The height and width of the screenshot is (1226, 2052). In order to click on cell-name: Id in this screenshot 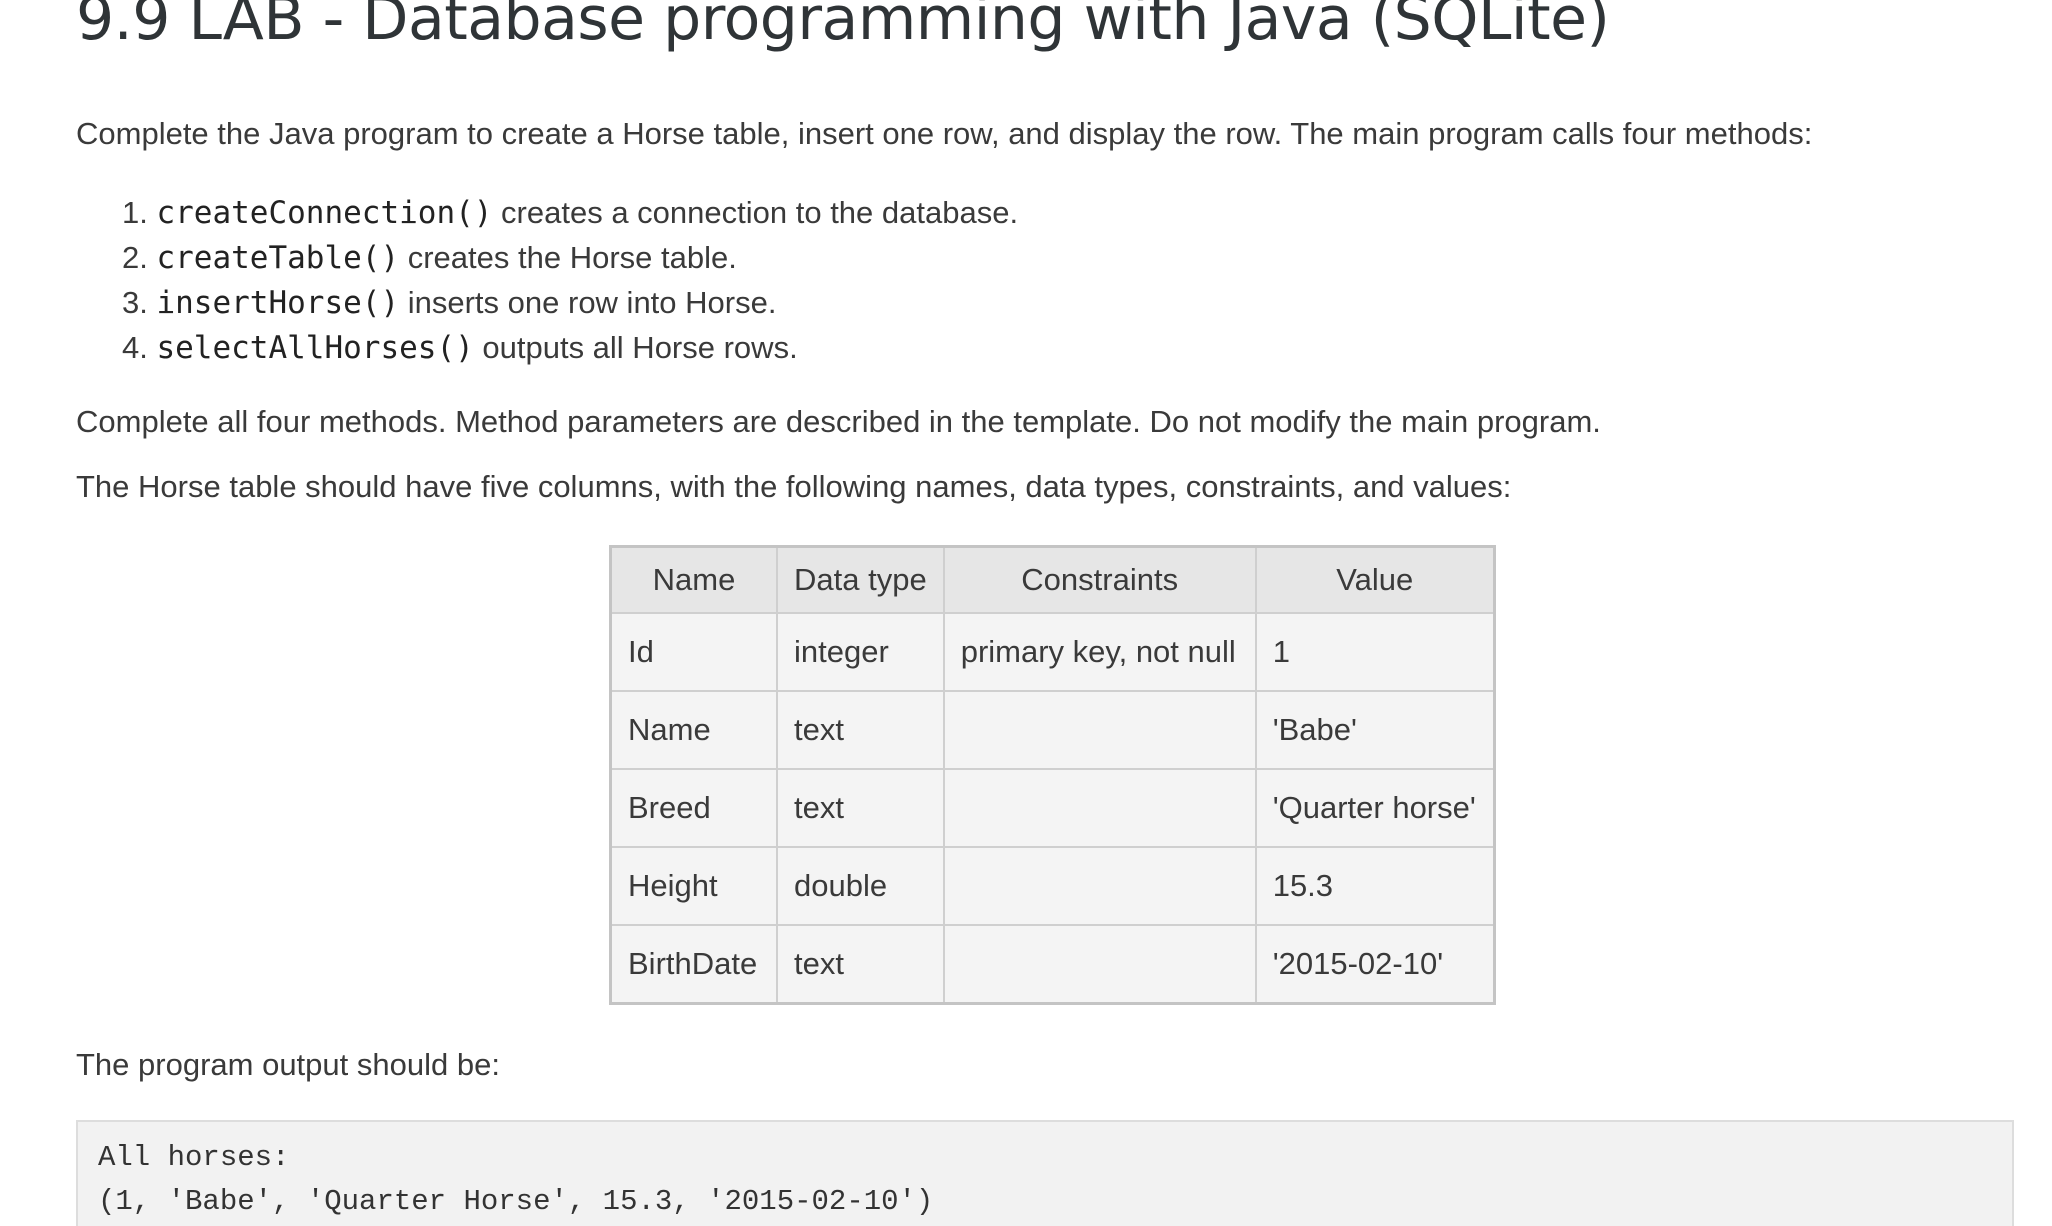, I will do `click(693, 652)`.